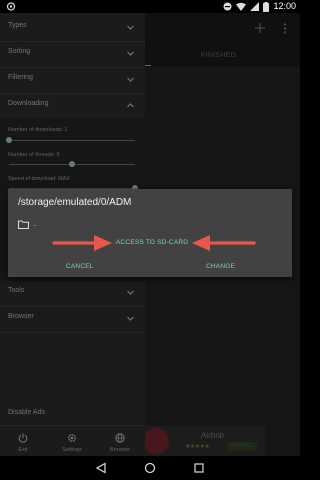 This screenshot has width=320, height=480. Describe the element at coordinates (72, 106) in the screenshot. I see `drawer-section-downloading: Downloading` at that location.